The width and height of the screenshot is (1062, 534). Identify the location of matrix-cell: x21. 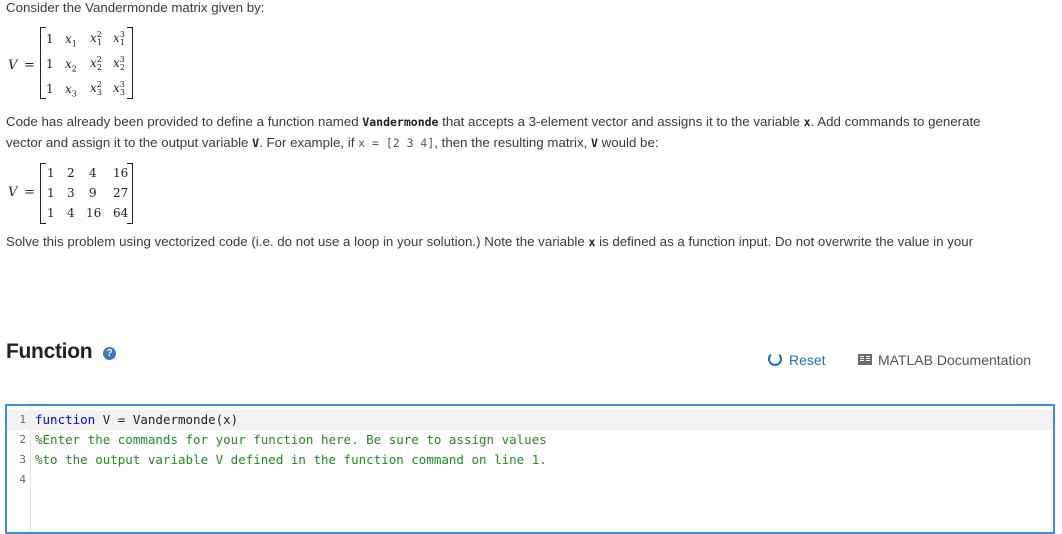
(96, 39).